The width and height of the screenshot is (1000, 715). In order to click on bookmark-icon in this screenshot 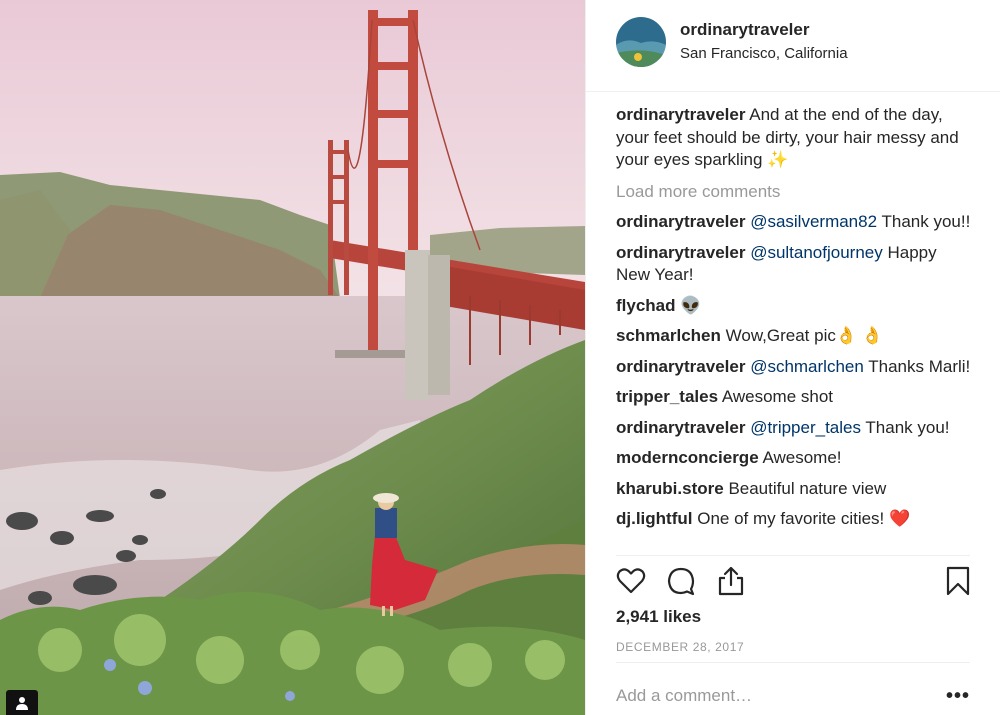, I will do `click(958, 583)`.